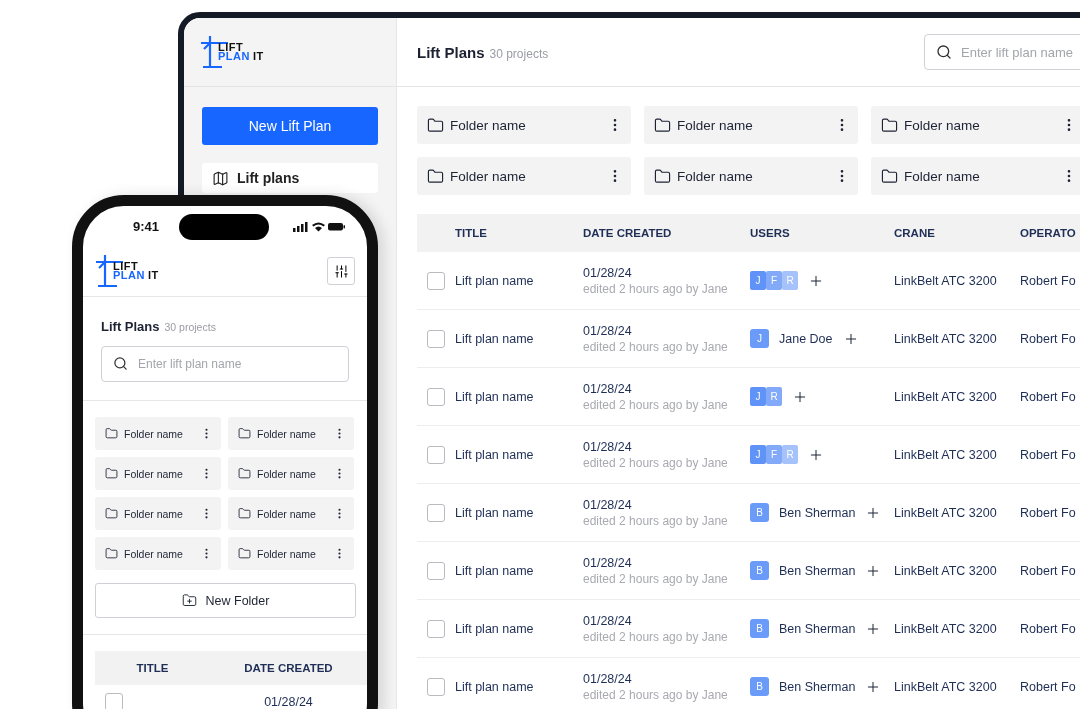 The height and width of the screenshot is (709, 1080). Describe the element at coordinates (290, 178) in the screenshot. I see `sidebar-item: Lift plans` at that location.